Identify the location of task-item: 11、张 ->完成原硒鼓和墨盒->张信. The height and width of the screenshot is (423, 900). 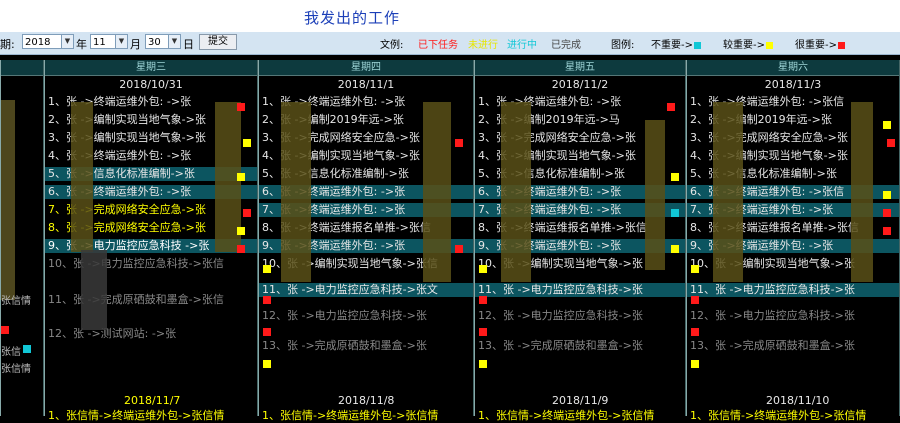
(151, 308).